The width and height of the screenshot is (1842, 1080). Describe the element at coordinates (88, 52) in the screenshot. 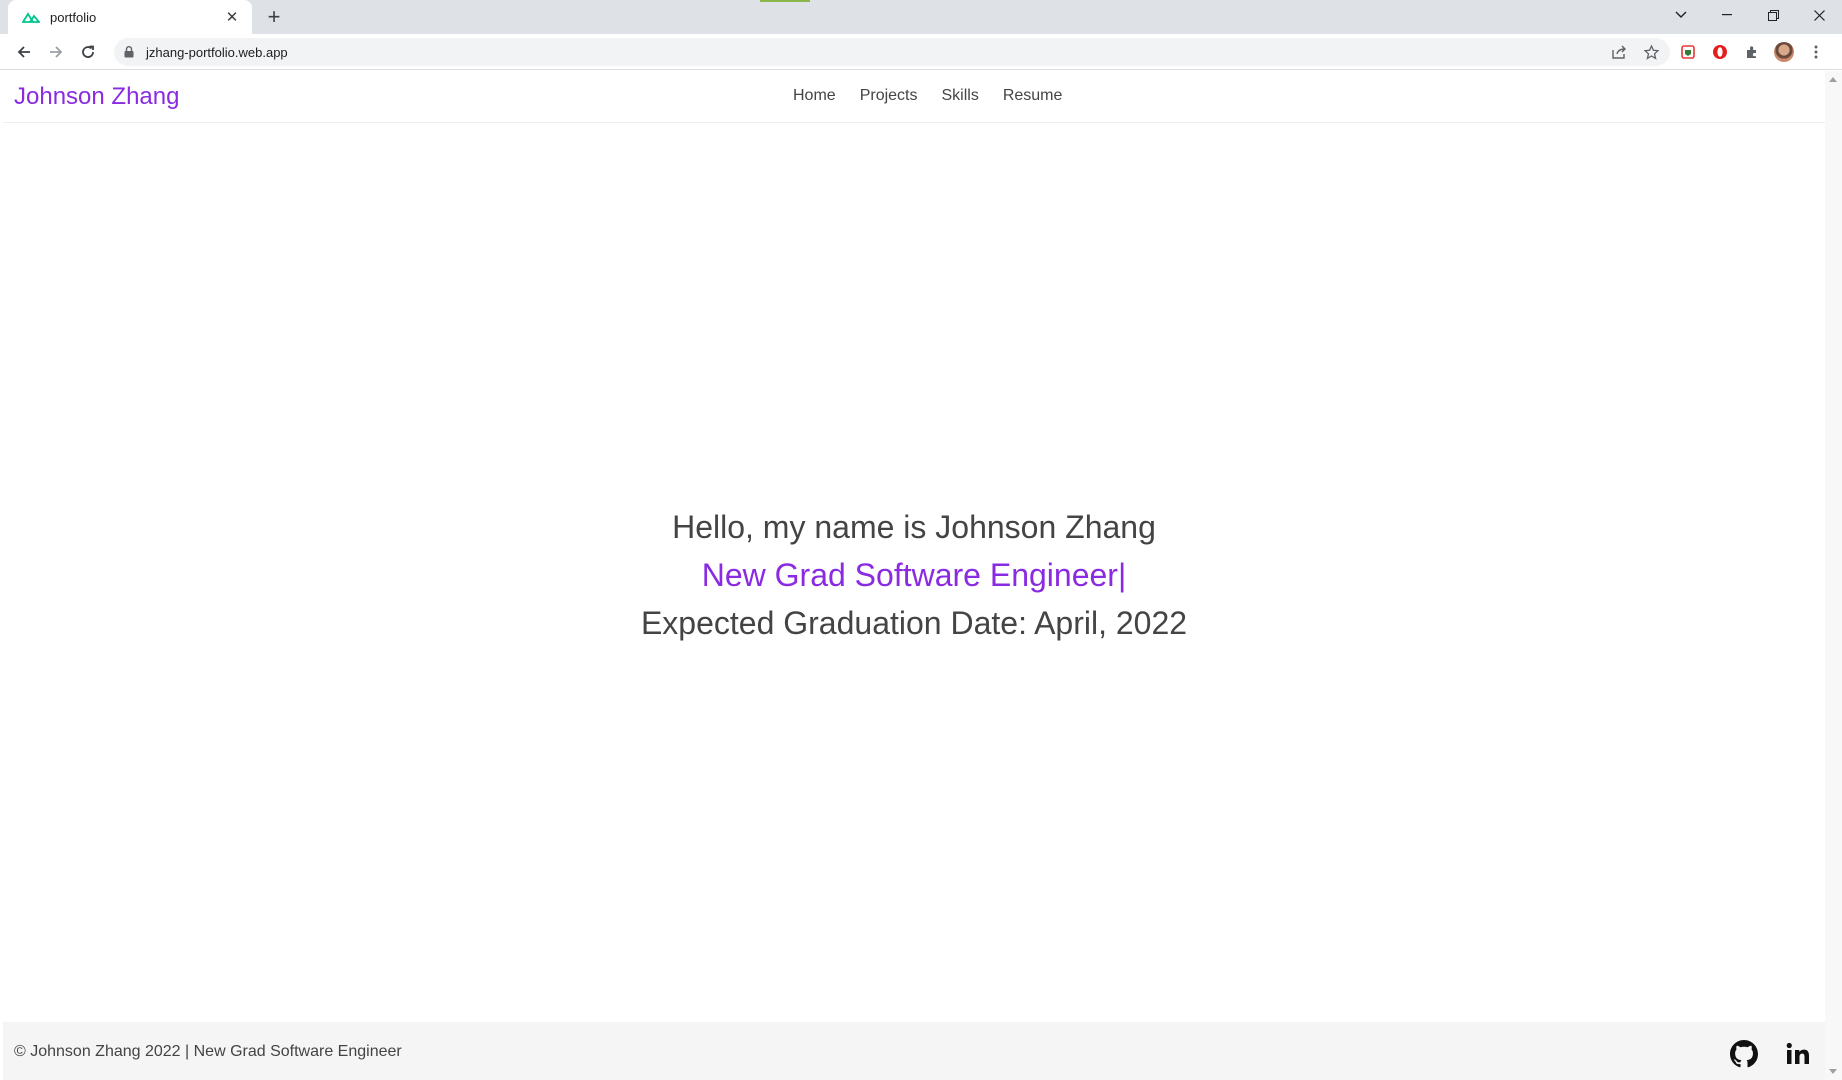

I see `reload-icon` at that location.